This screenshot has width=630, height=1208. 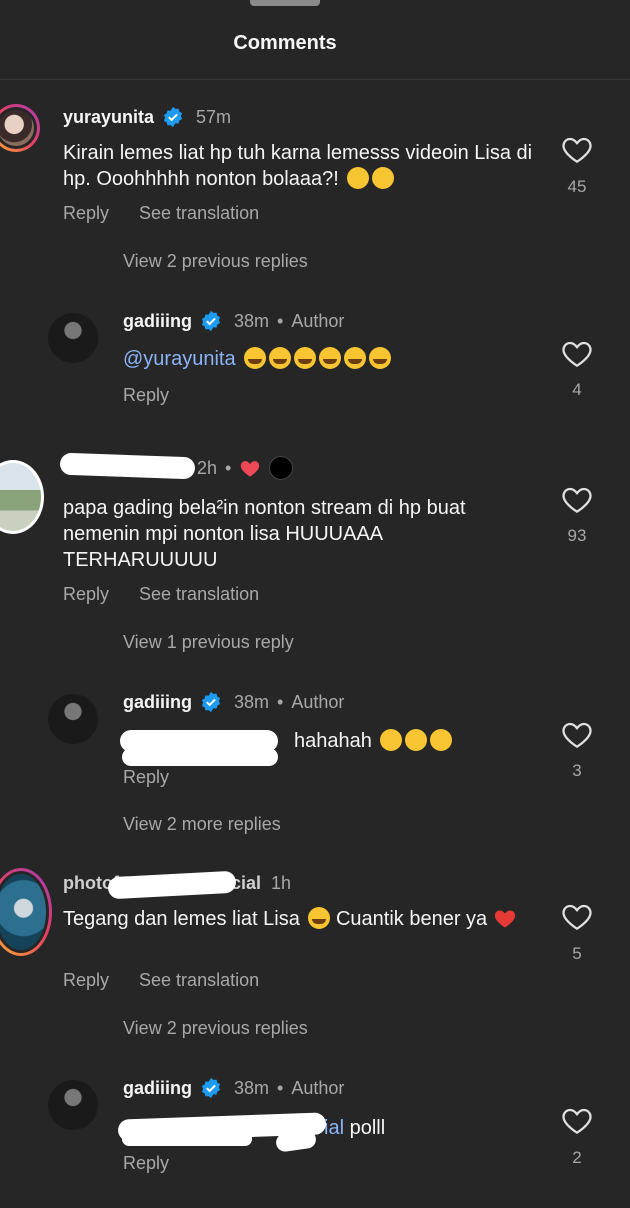 What do you see at coordinates (504, 919) in the screenshot?
I see `red-heart-emoji-icon` at bounding box center [504, 919].